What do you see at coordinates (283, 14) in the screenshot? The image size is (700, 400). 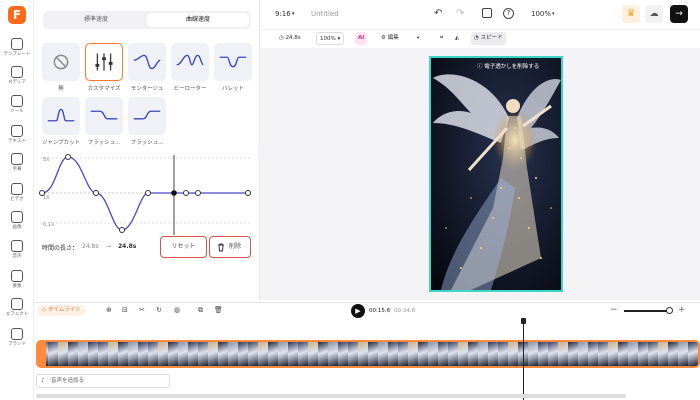 I see `aspect-ratio-select: 9:16` at bounding box center [283, 14].